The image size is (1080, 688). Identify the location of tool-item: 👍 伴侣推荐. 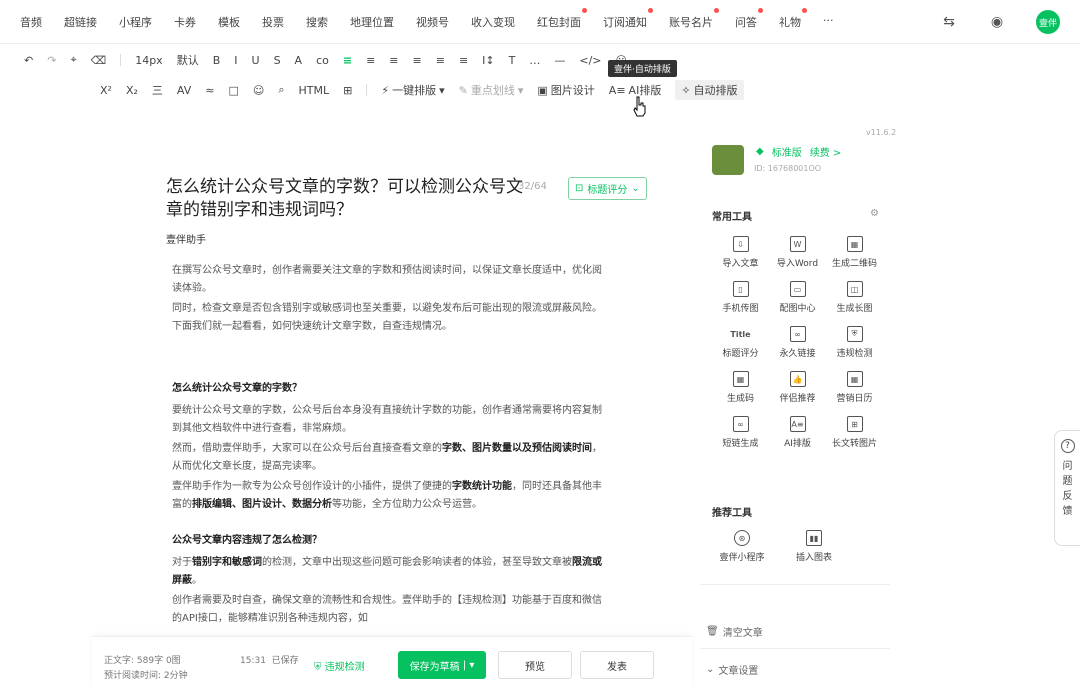
(797, 387).